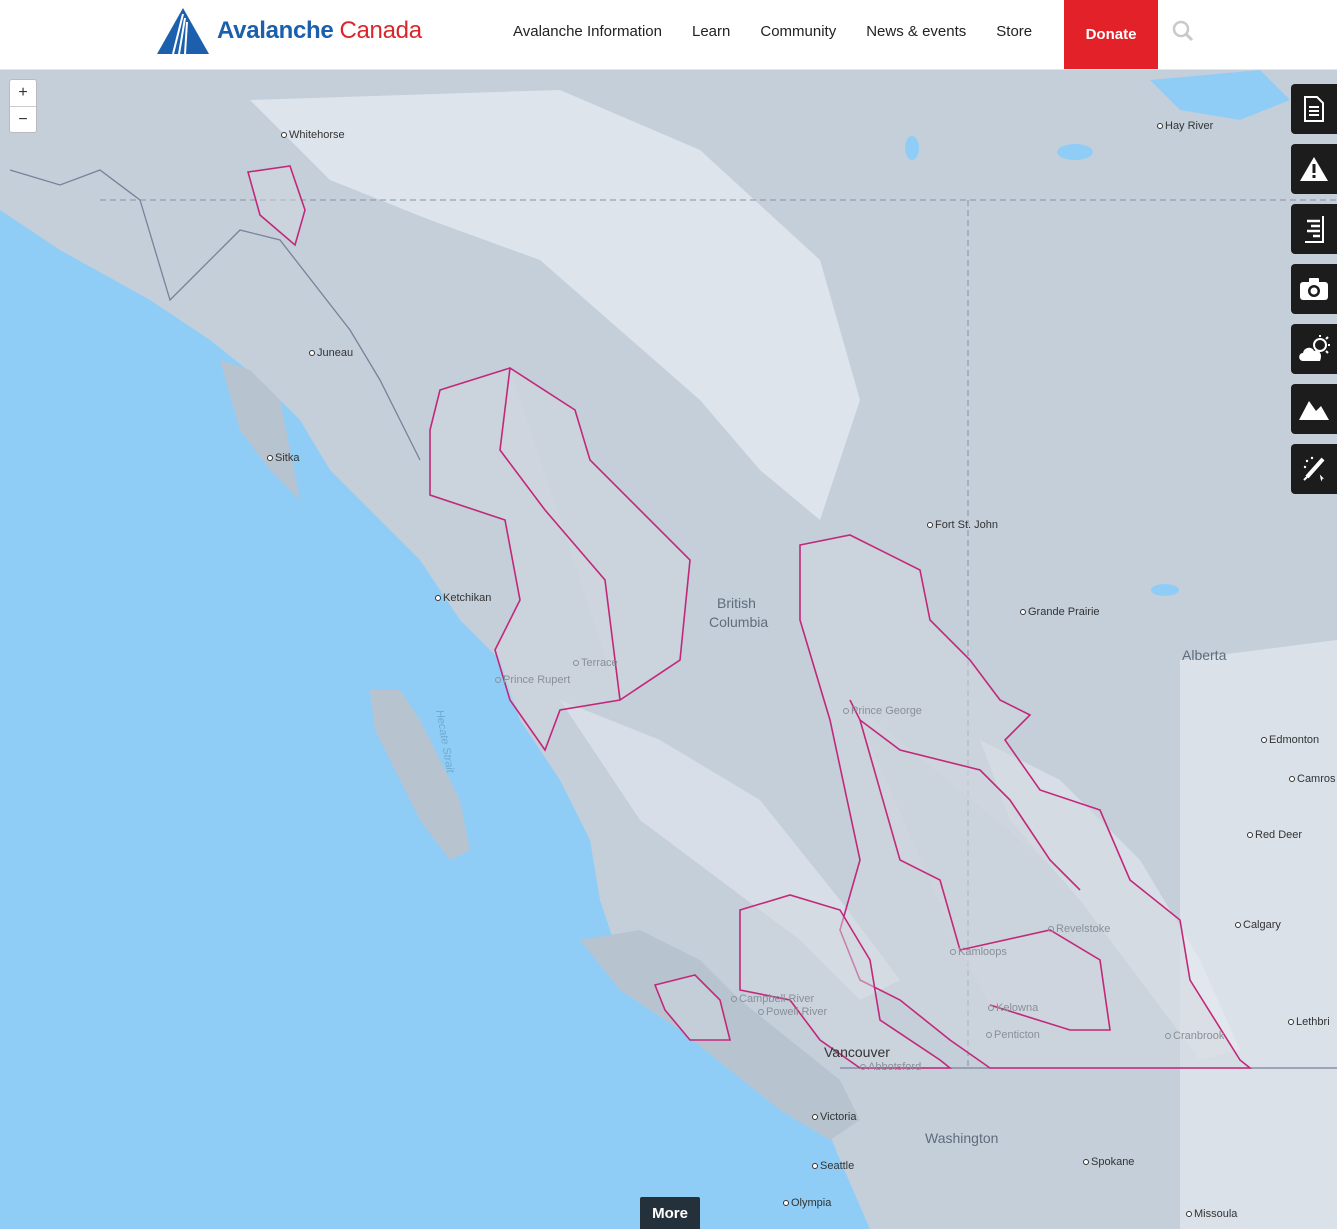  Describe the element at coordinates (962, 525) in the screenshot. I see `city-fort-st-john: Fort St. John` at that location.